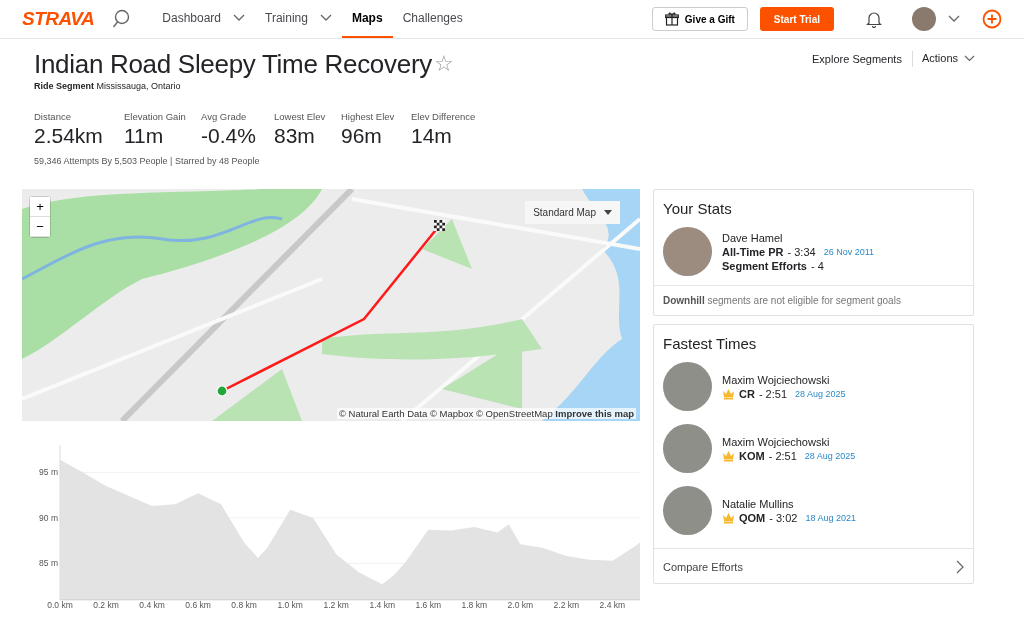 This screenshot has height=633, width=1024. I want to click on stat-value: 96m, so click(362, 136).